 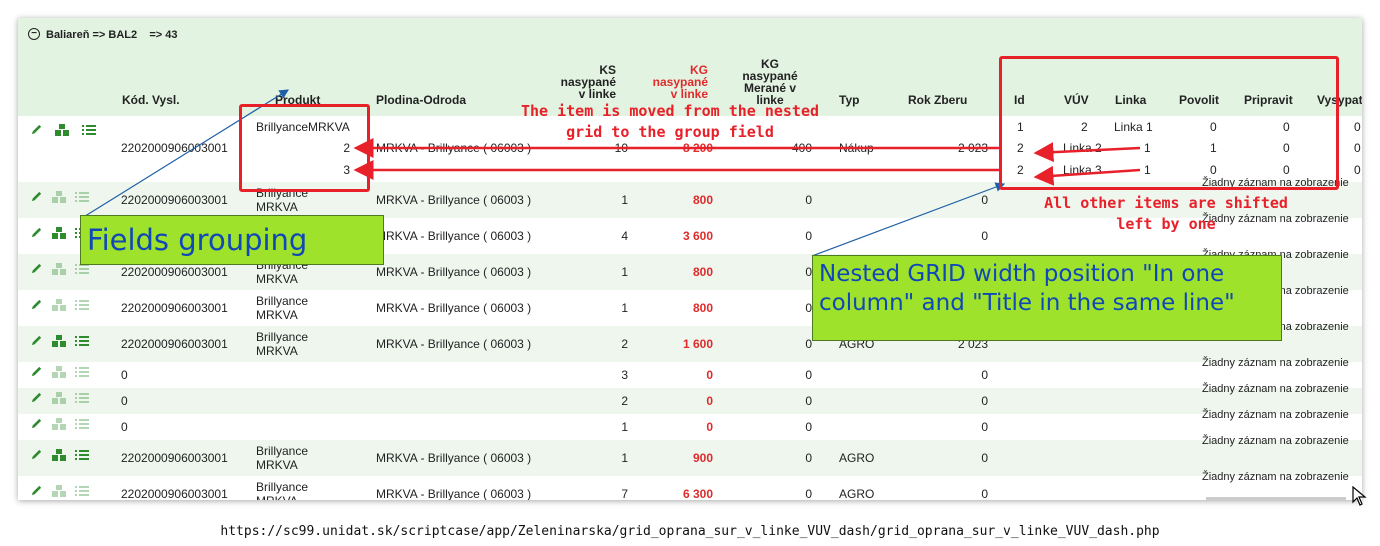 What do you see at coordinates (1169, 123) in the screenshot?
I see `highlight-nested-grid` at bounding box center [1169, 123].